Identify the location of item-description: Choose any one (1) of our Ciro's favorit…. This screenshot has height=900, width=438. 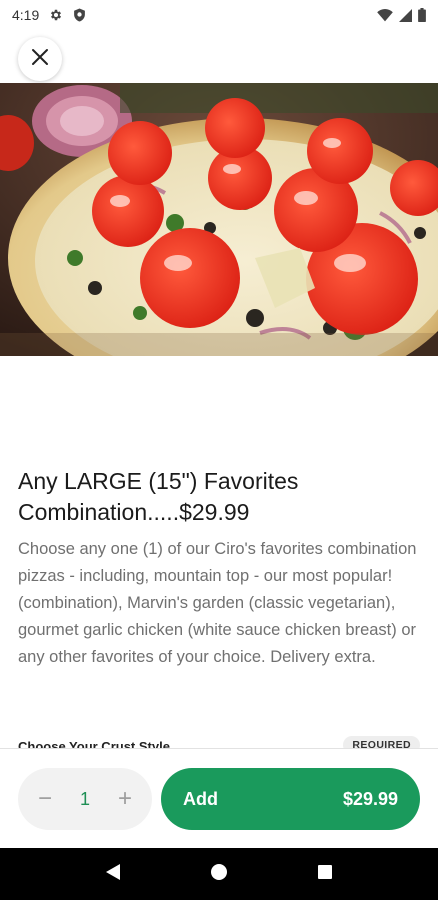
(217, 603).